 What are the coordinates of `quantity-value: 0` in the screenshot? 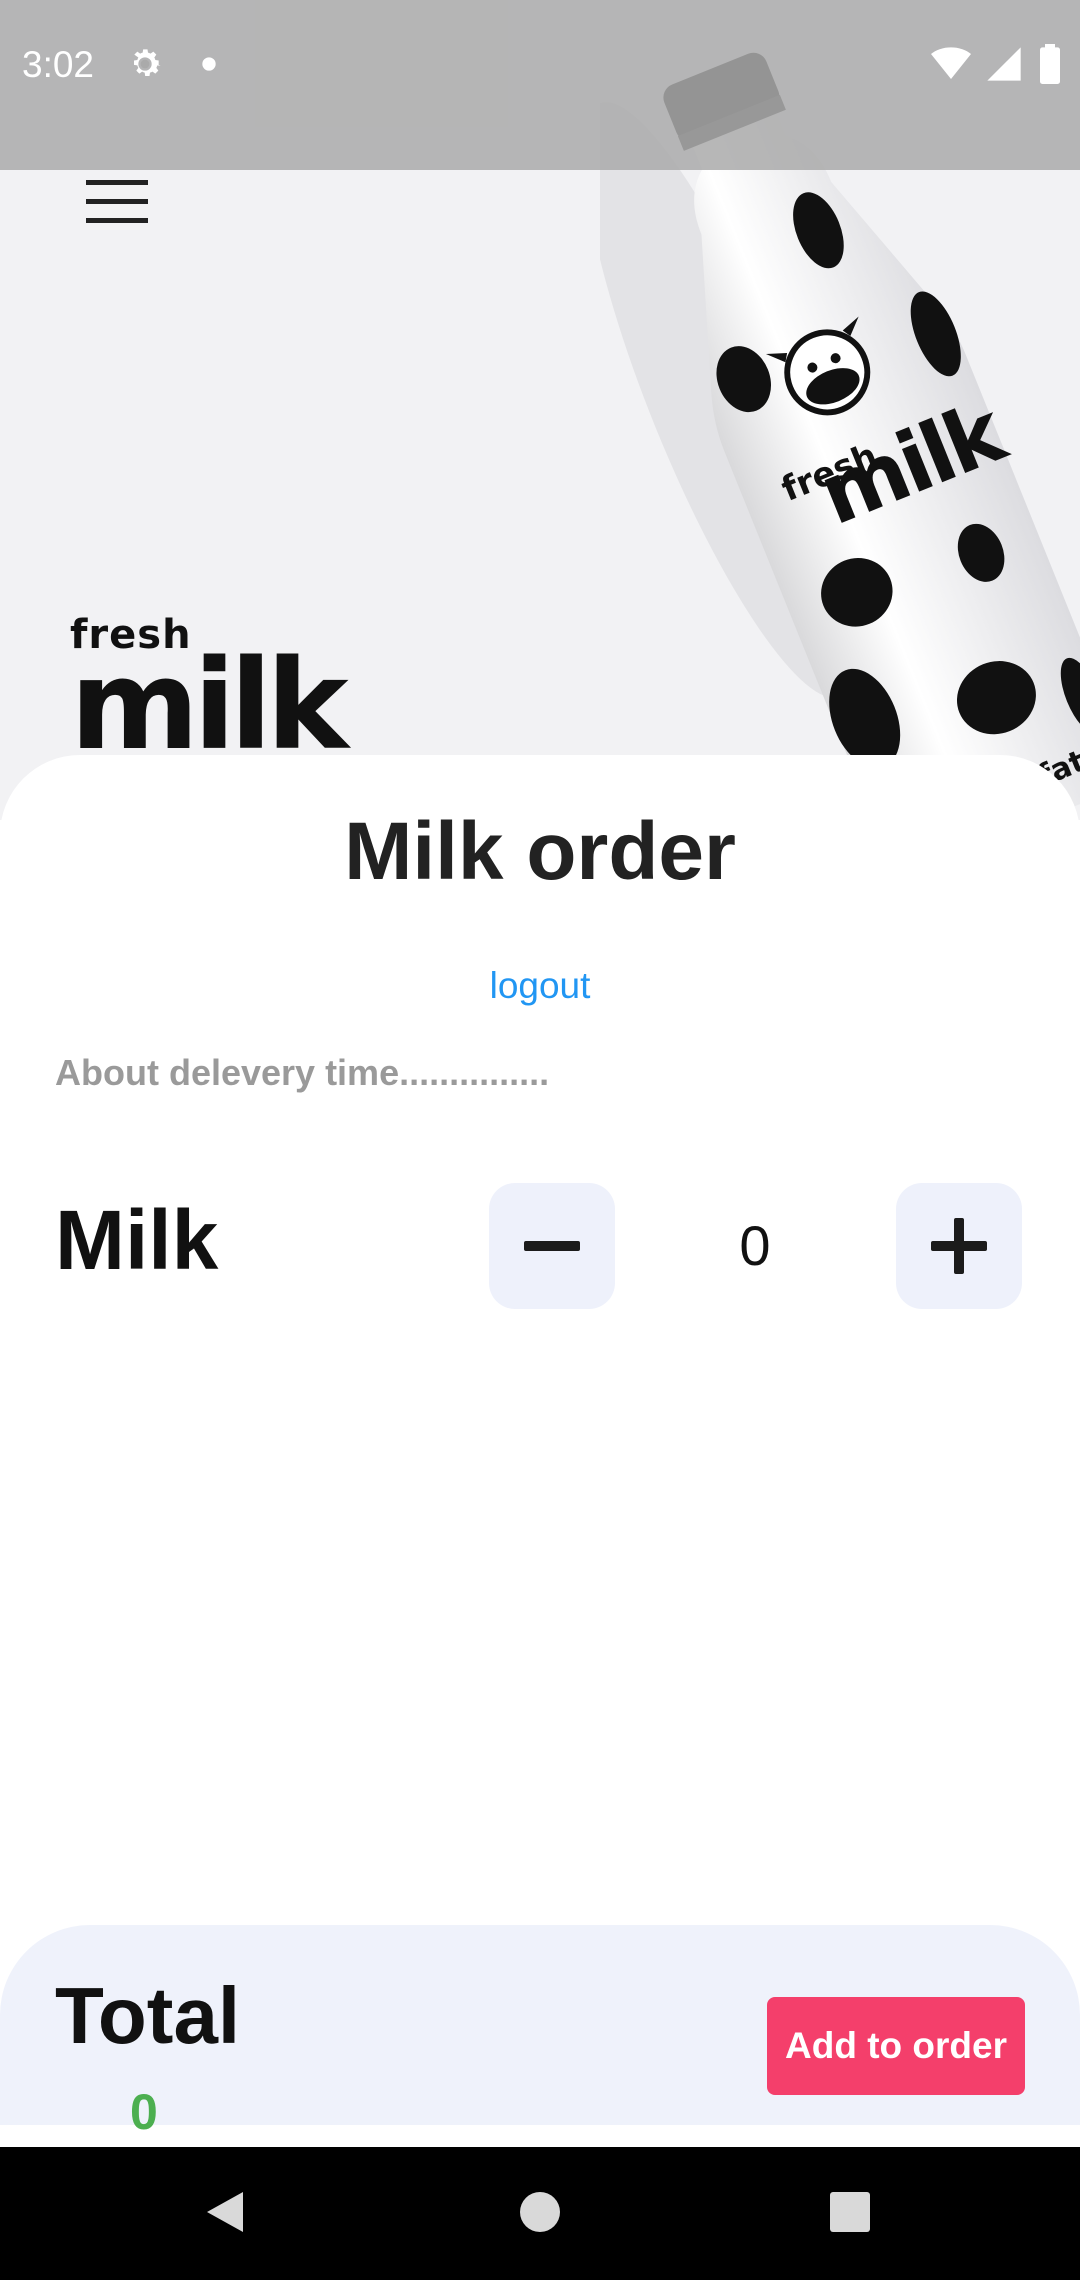 It's located at (755, 1245).